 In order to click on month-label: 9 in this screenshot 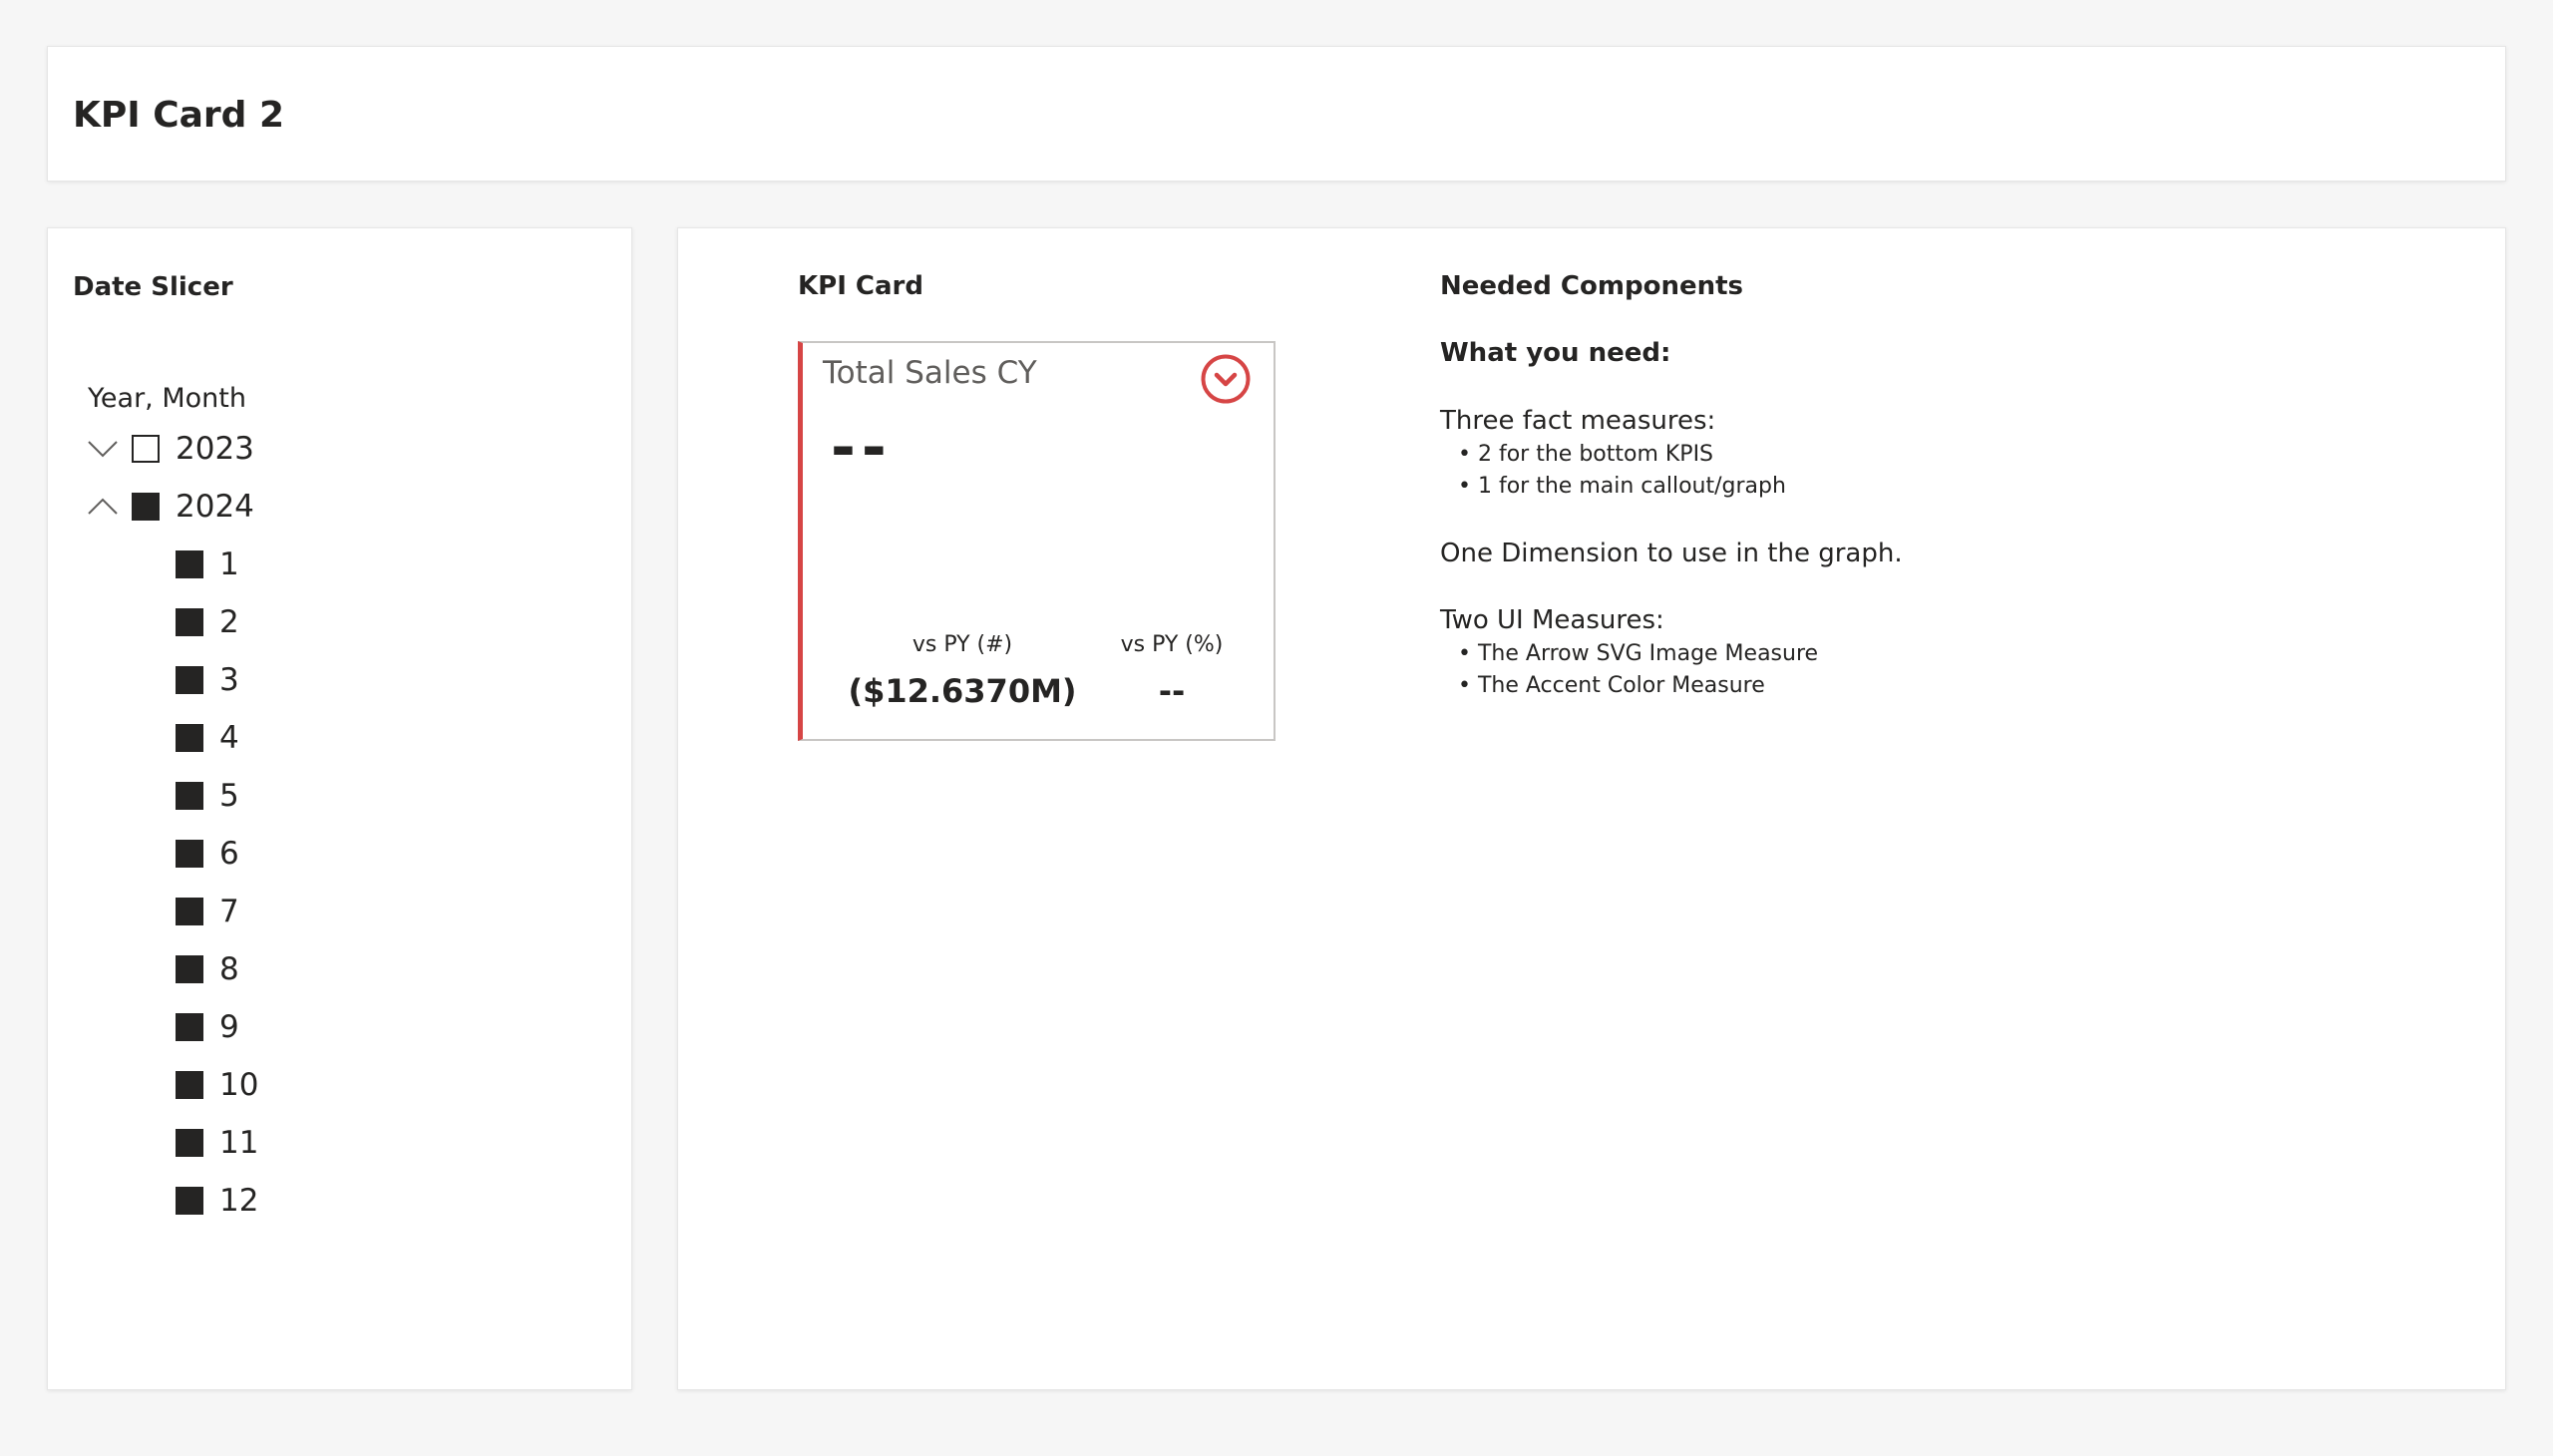, I will do `click(229, 1027)`.